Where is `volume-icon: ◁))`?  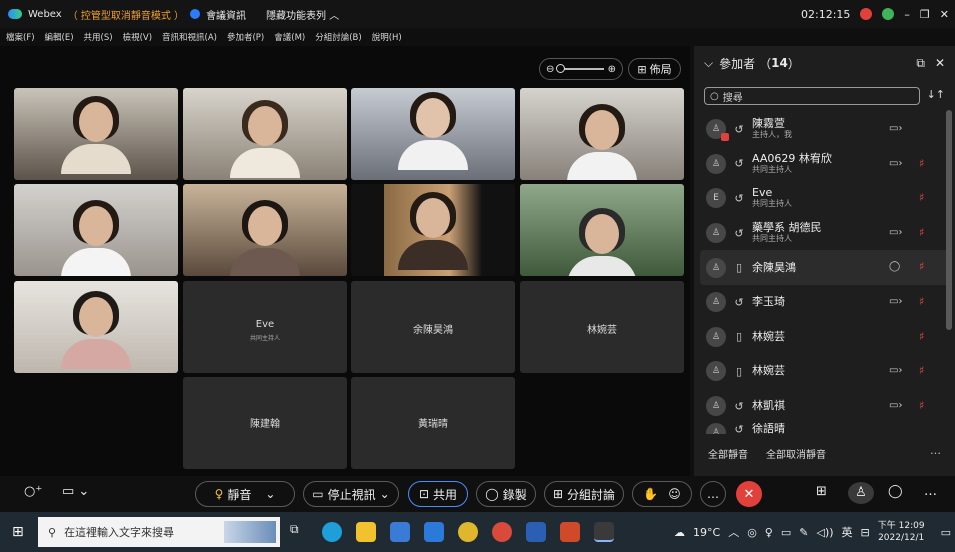 volume-icon: ◁)) is located at coordinates (824, 532).